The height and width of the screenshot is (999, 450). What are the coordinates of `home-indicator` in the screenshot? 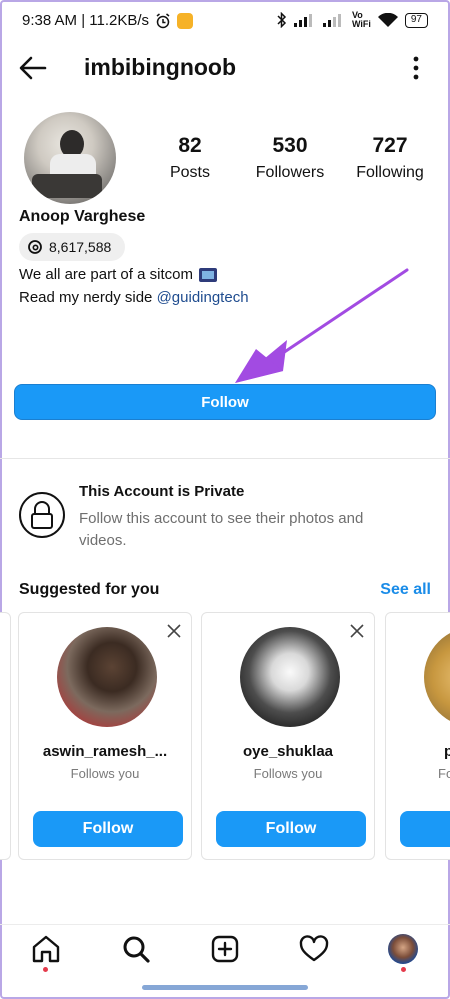 It's located at (225, 987).